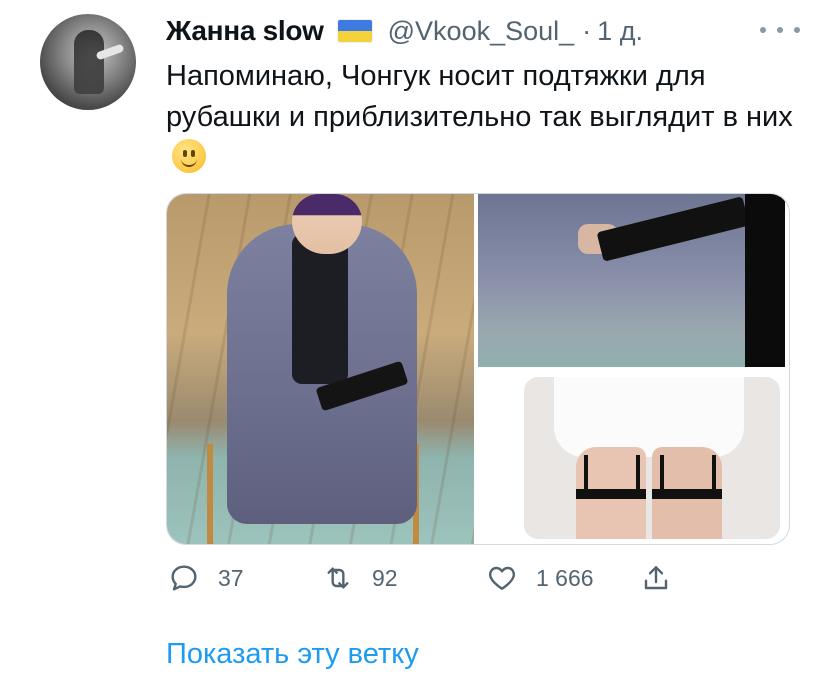  I want to click on reply-button: 37, so click(206, 578).